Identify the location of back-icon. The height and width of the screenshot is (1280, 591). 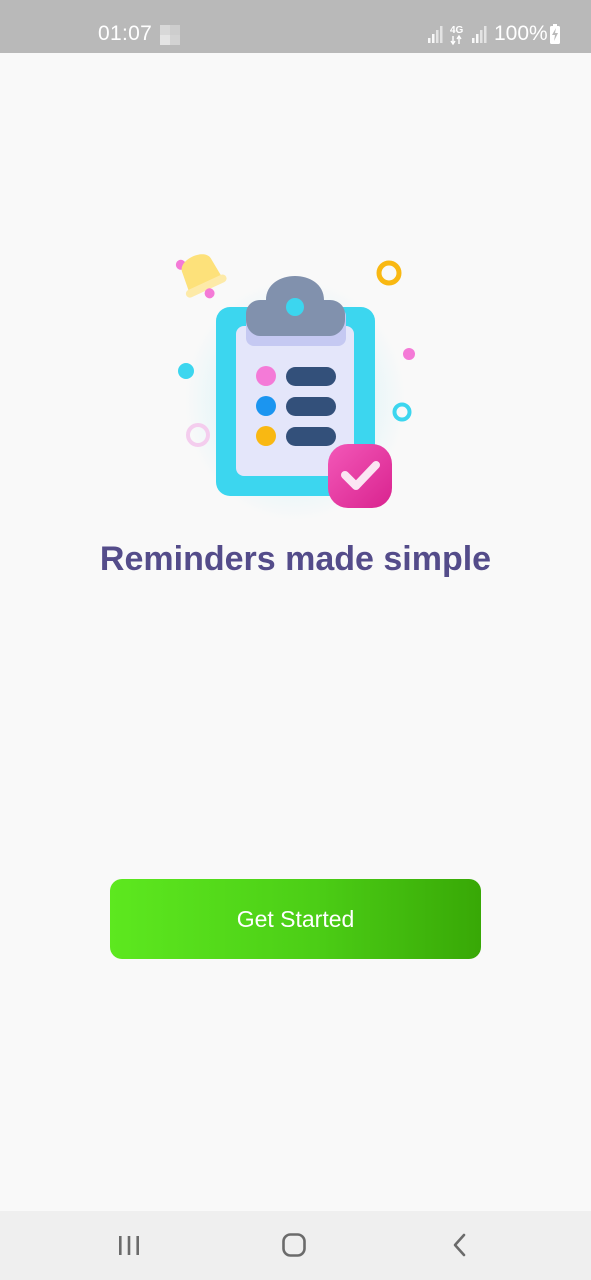
(459, 1245).